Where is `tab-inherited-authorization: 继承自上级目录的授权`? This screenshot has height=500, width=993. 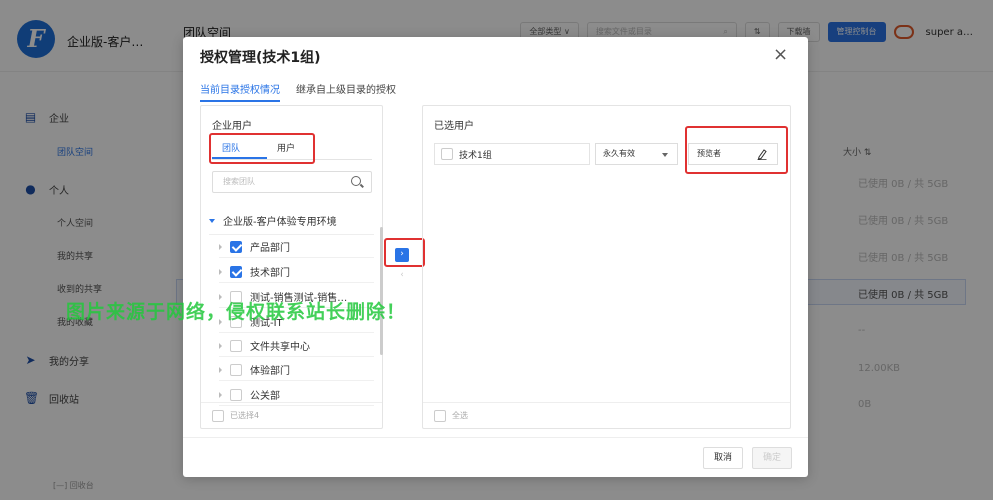
tab-inherited-authorization: 继承自上级目录的授权 is located at coordinates (346, 91).